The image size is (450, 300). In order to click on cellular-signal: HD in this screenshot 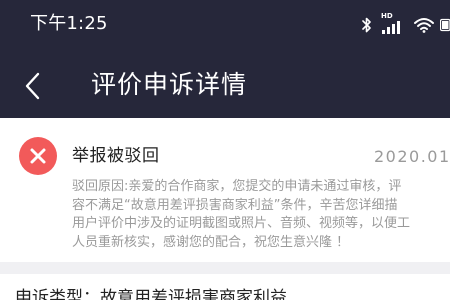, I will do `click(392, 23)`.